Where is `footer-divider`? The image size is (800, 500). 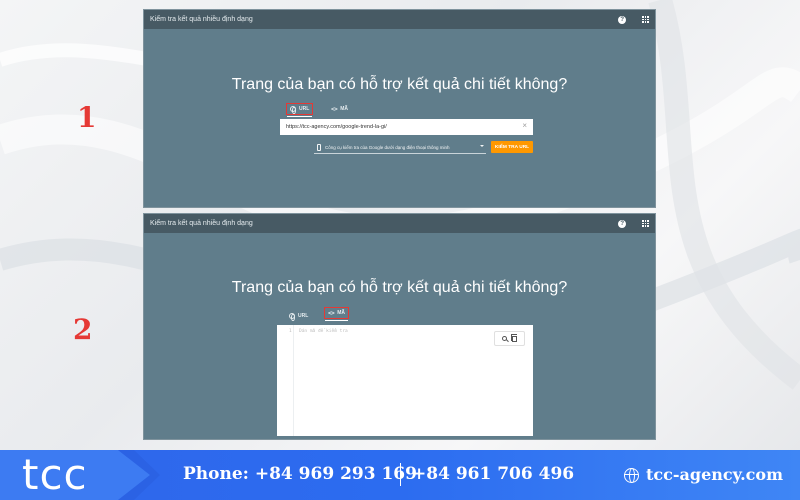 footer-divider is located at coordinates (400, 474).